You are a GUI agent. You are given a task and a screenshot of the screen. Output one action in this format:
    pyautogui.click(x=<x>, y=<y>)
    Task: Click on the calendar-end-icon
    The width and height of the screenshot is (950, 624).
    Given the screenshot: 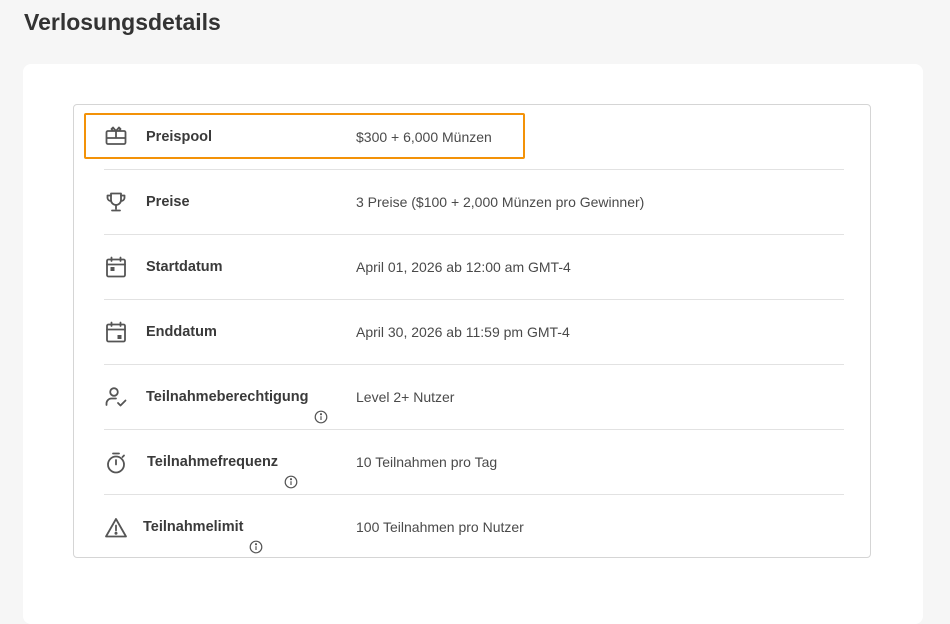 What is the action you would take?
    pyautogui.click(x=116, y=332)
    